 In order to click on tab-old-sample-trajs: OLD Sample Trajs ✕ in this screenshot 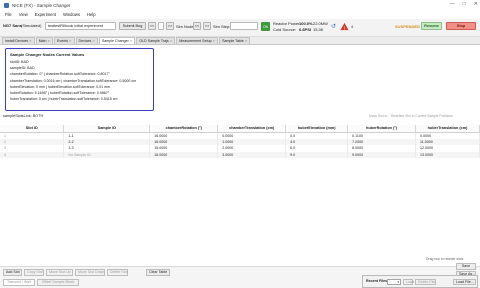, I will do `click(156, 40)`.